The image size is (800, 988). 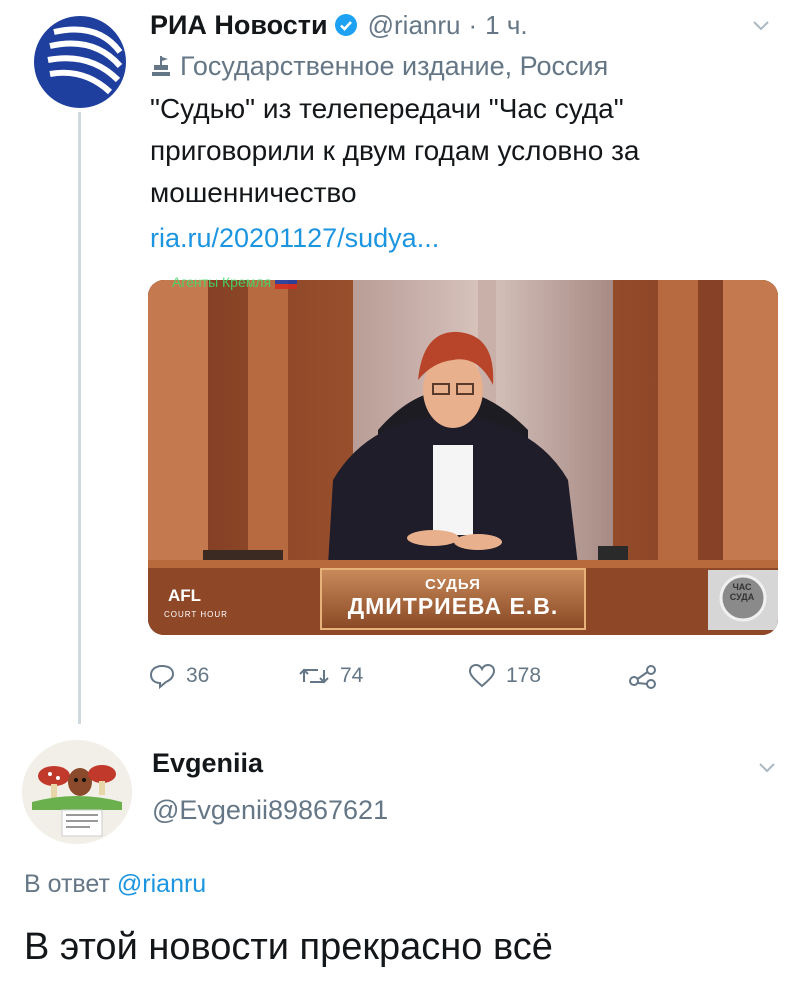 What do you see at coordinates (161, 66) in the screenshot?
I see `state-flag-icon` at bounding box center [161, 66].